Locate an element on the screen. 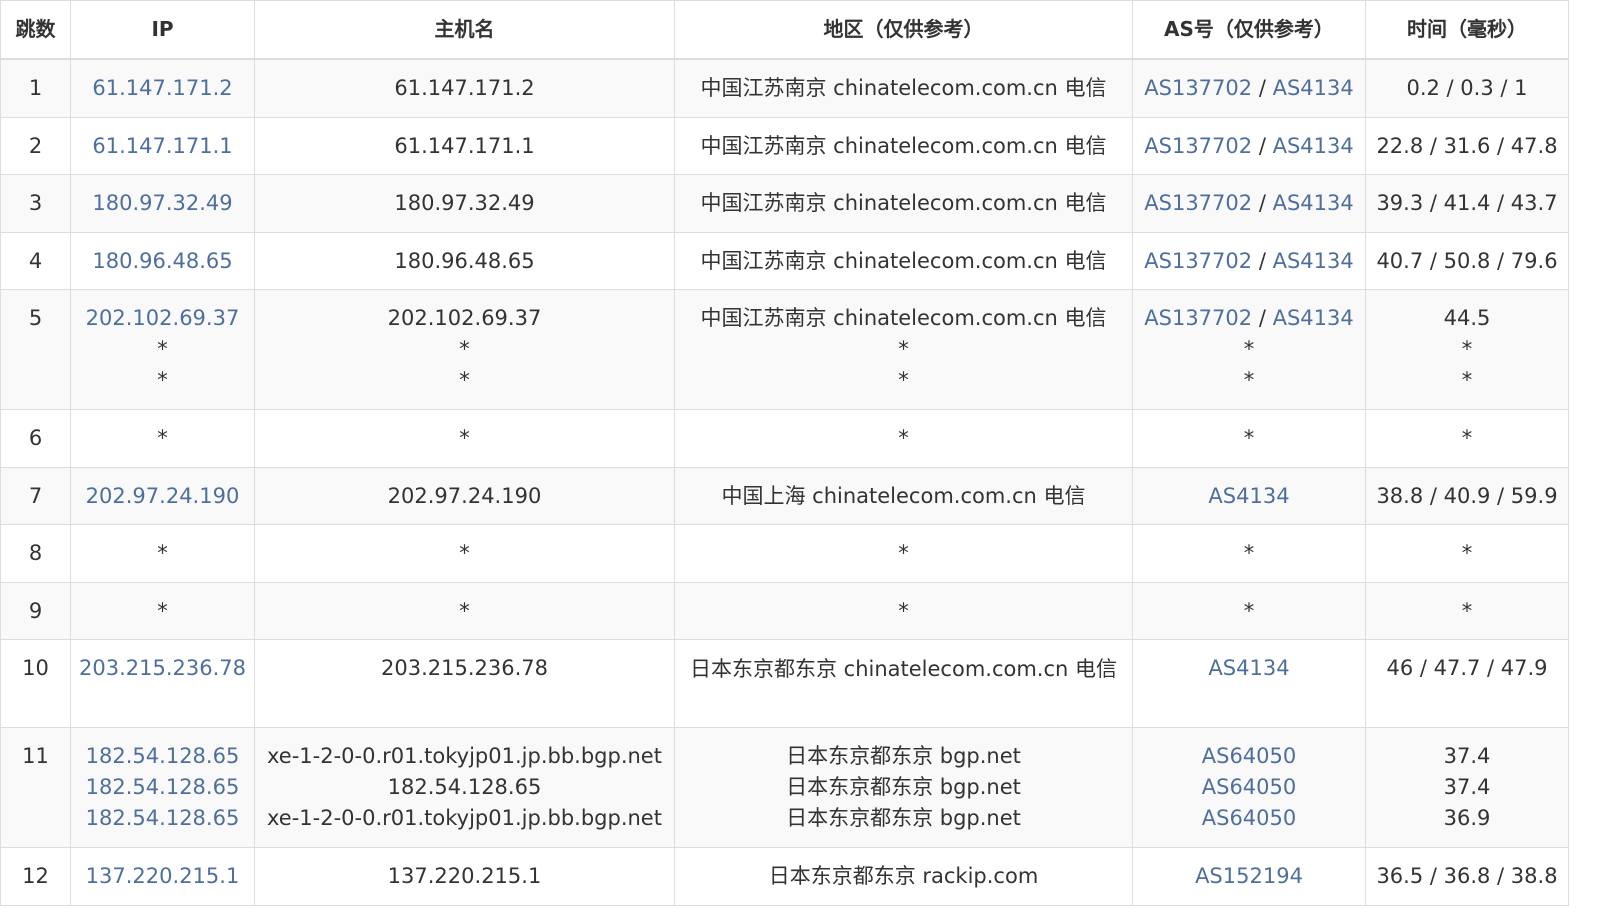 This screenshot has width=1600, height=920. hop-cell: 8 is located at coordinates (35, 553).